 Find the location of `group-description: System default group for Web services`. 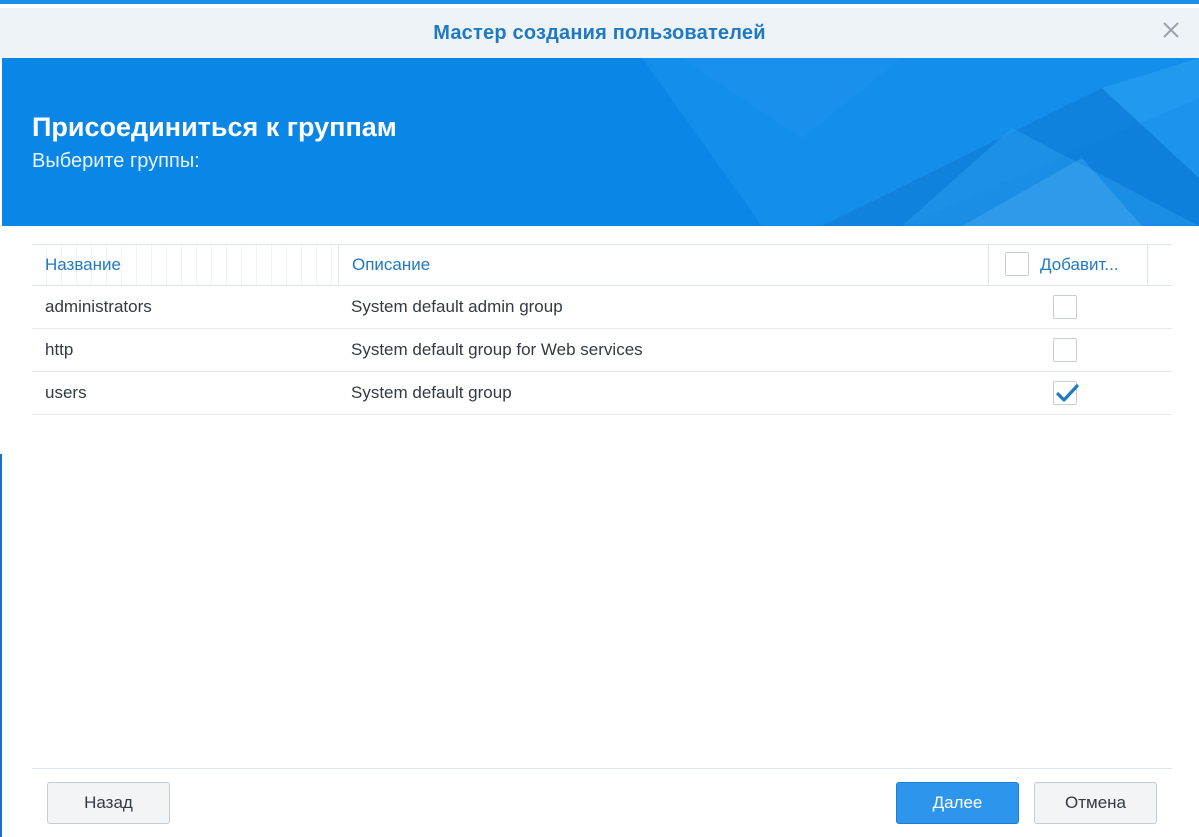

group-description: System default group for Web services is located at coordinates (497, 349).